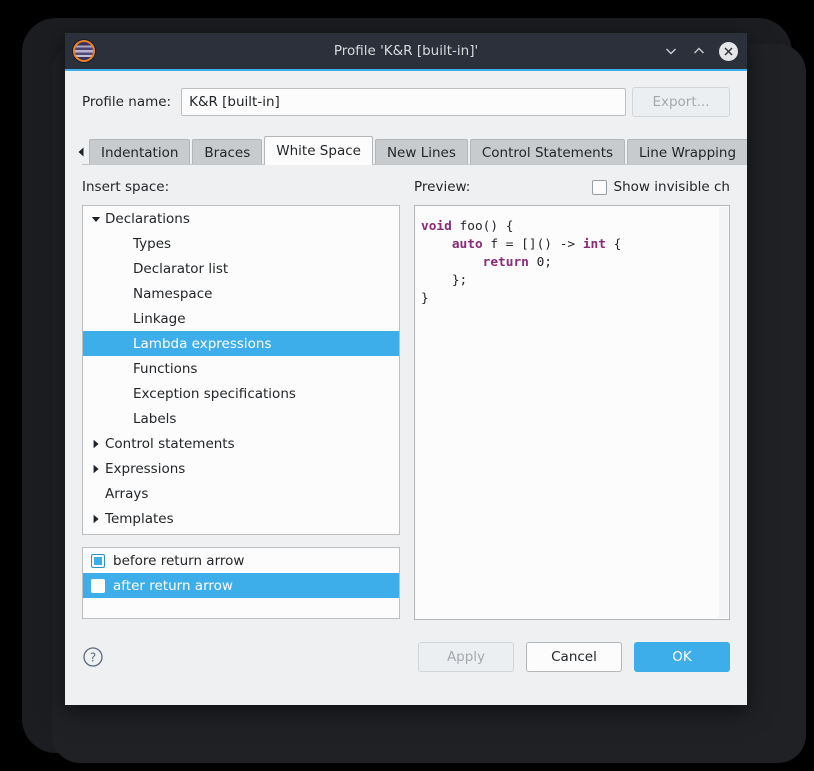 The height and width of the screenshot is (771, 814). Describe the element at coordinates (241, 187) in the screenshot. I see `insert-space-header: Insert space:` at that location.